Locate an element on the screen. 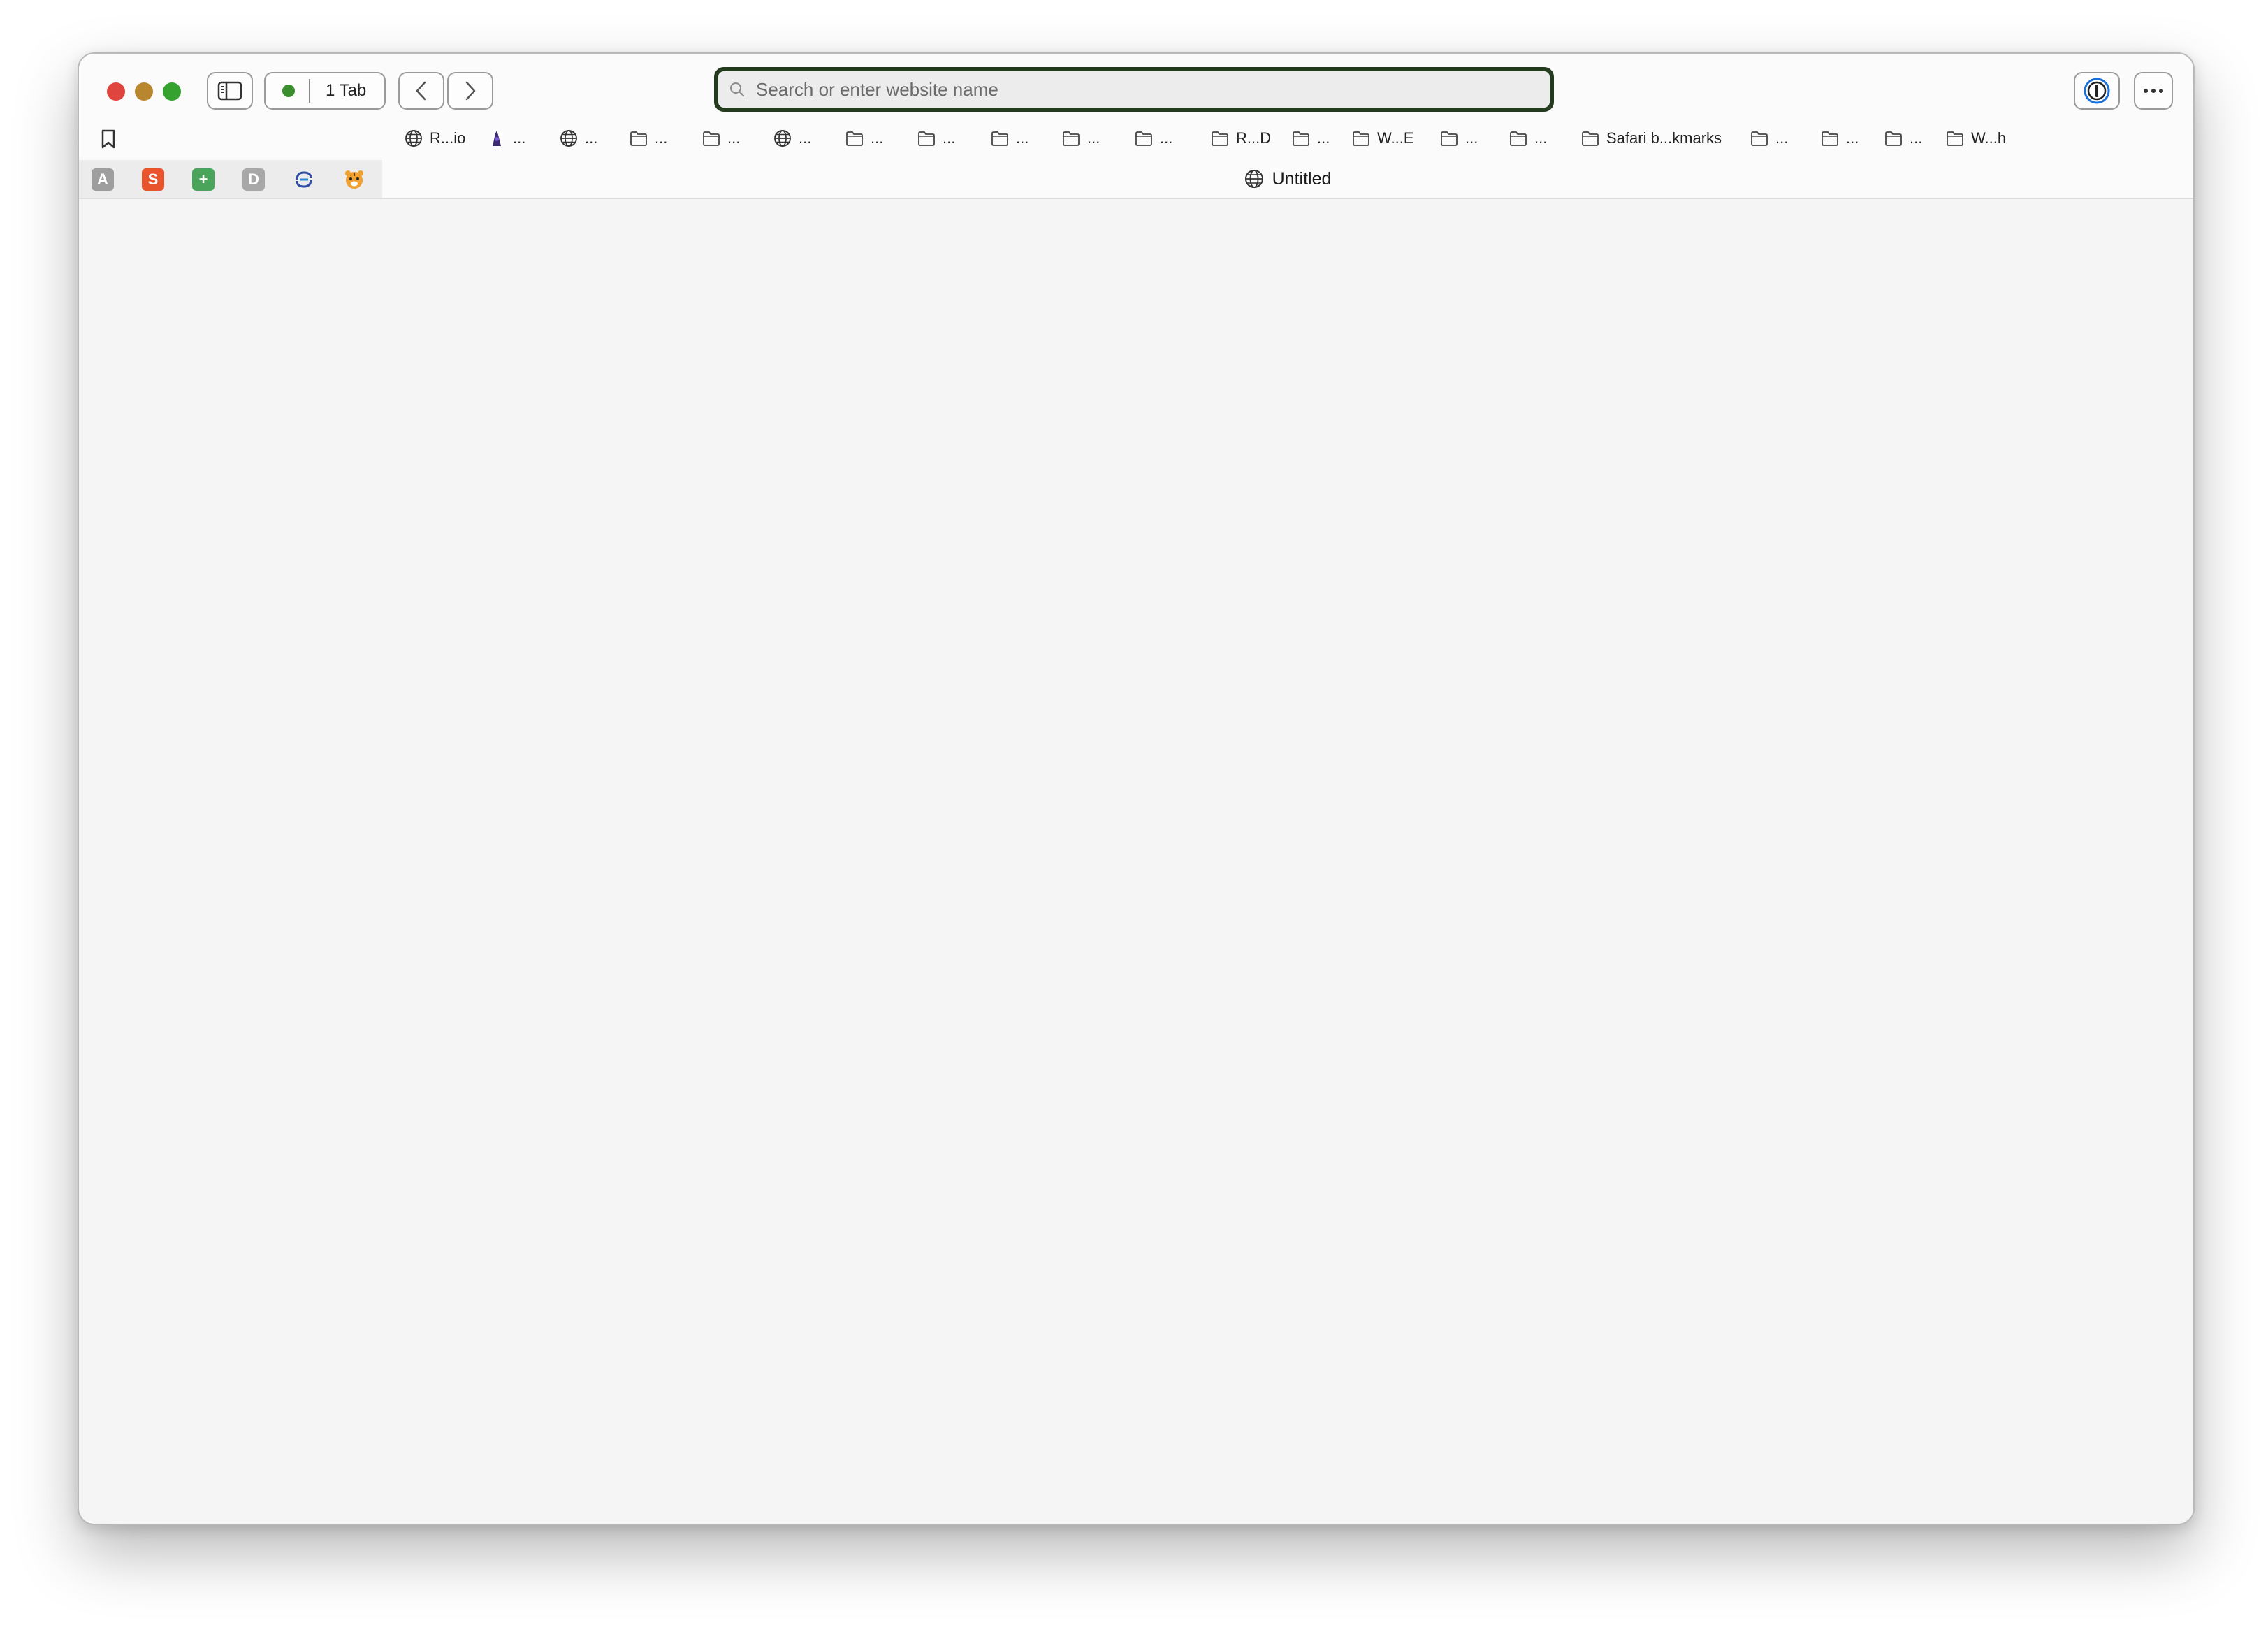 The width and height of the screenshot is (2268, 1625). pinned-tab-s-logo-icon: S is located at coordinates (153, 180).